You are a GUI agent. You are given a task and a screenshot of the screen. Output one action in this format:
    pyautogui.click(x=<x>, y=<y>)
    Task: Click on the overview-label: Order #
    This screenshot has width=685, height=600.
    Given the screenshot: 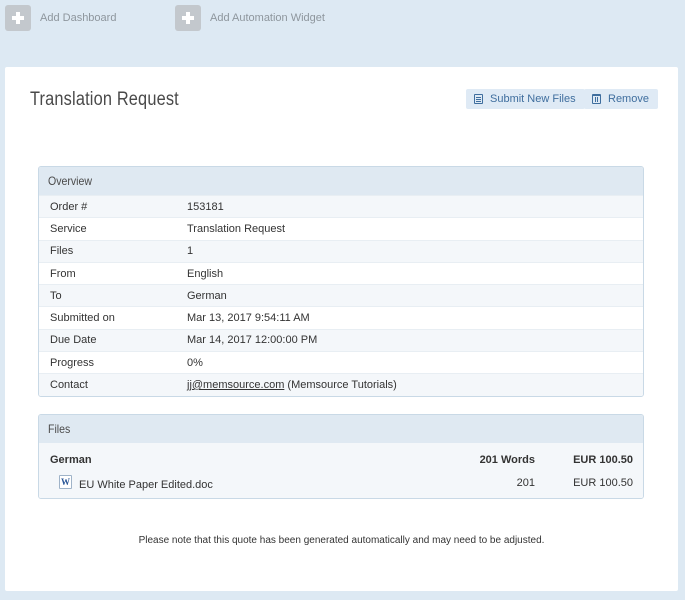 What is the action you would take?
    pyautogui.click(x=69, y=206)
    